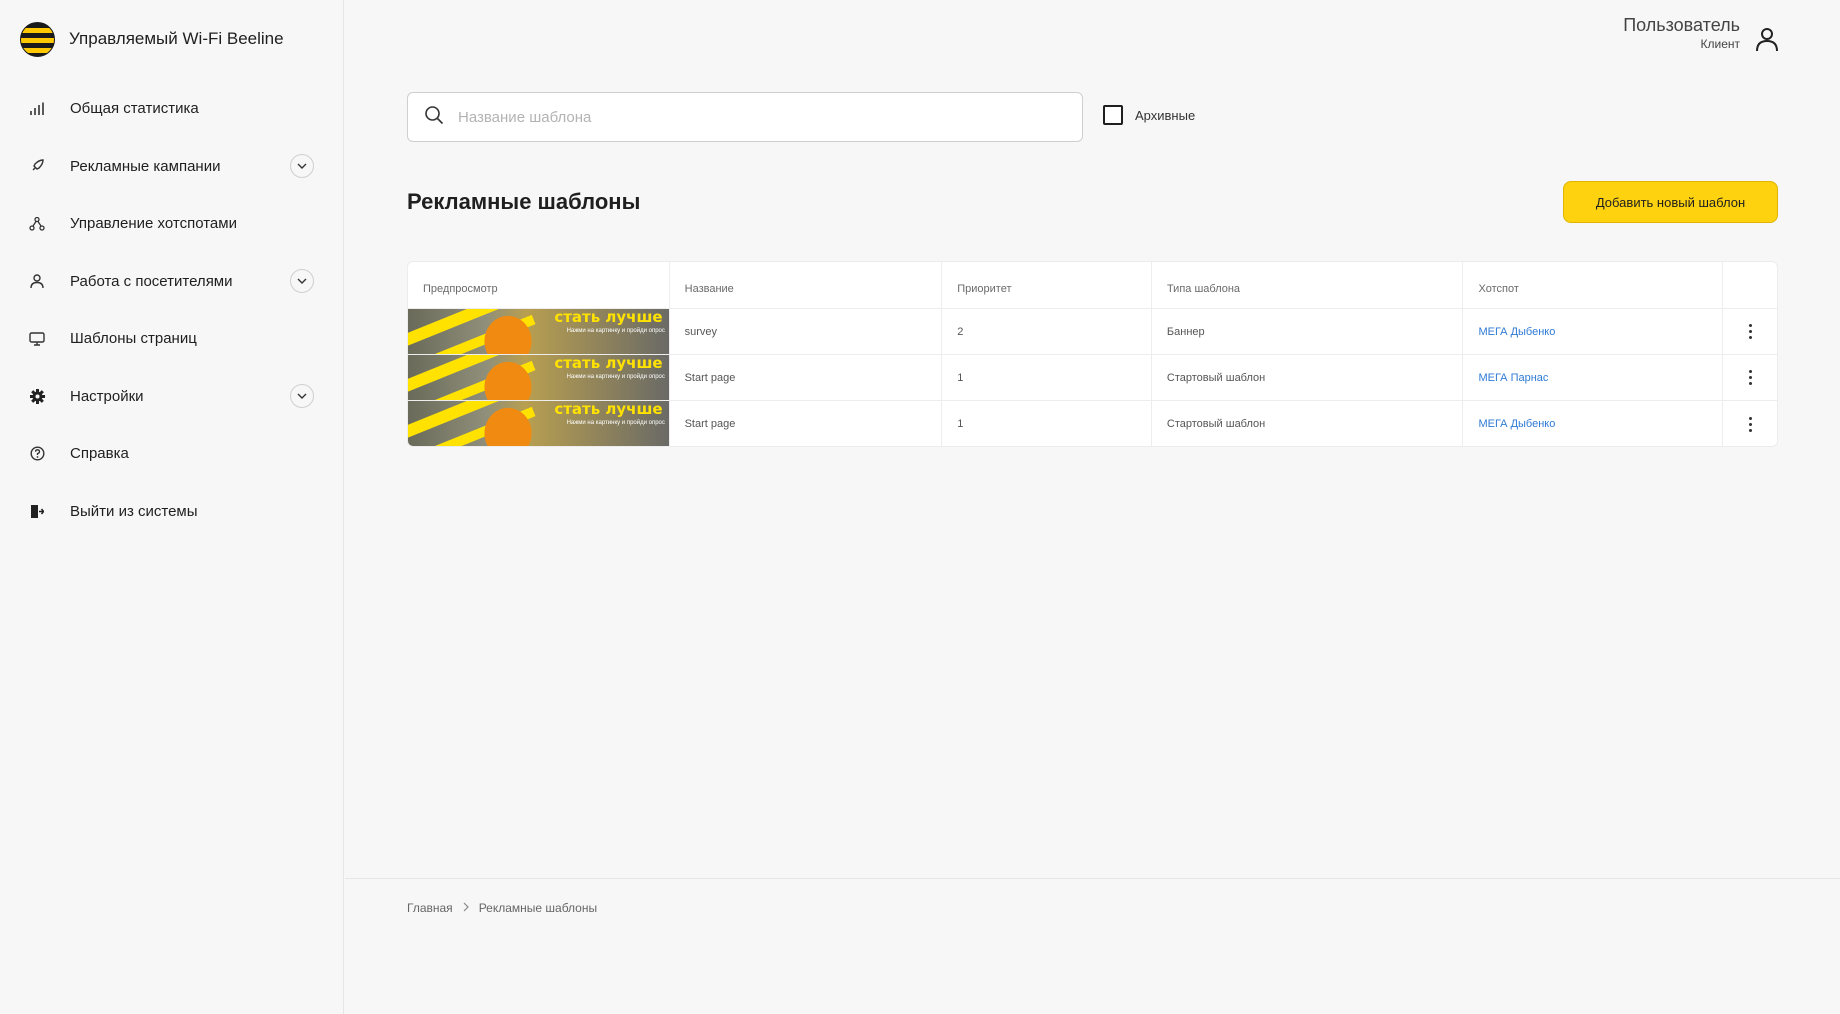 This screenshot has width=1840, height=1014. What do you see at coordinates (758, 117) in the screenshot?
I see `search-input` at bounding box center [758, 117].